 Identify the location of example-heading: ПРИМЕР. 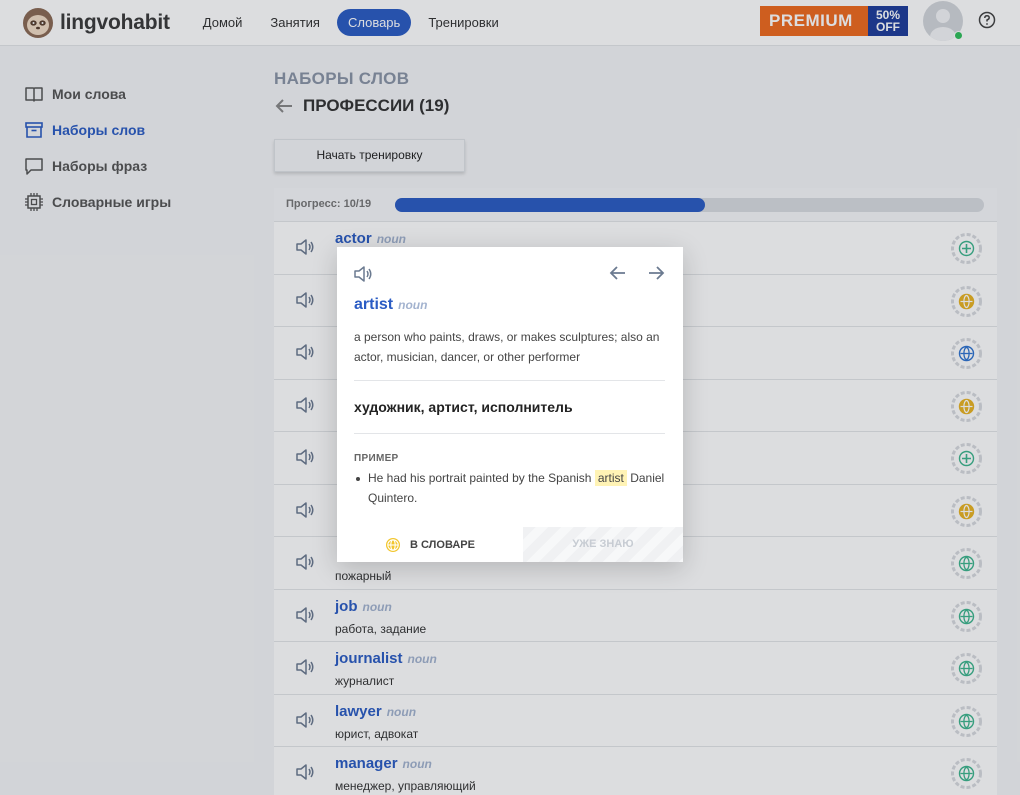
(376, 458).